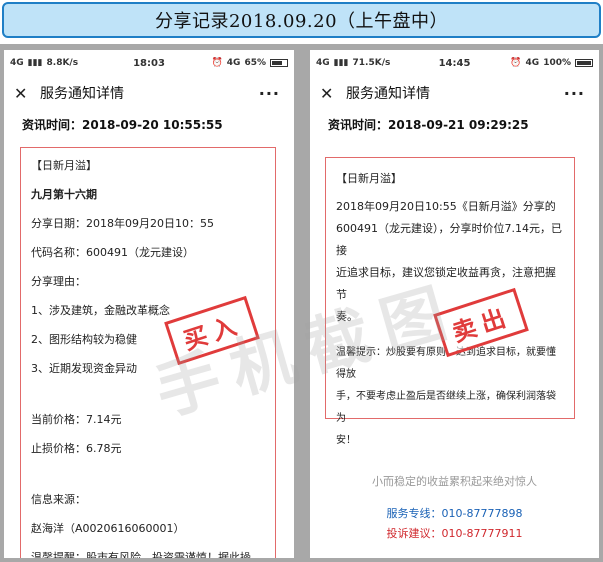  Describe the element at coordinates (58, 281) in the screenshot. I see `card-line: 分享理由：` at that location.